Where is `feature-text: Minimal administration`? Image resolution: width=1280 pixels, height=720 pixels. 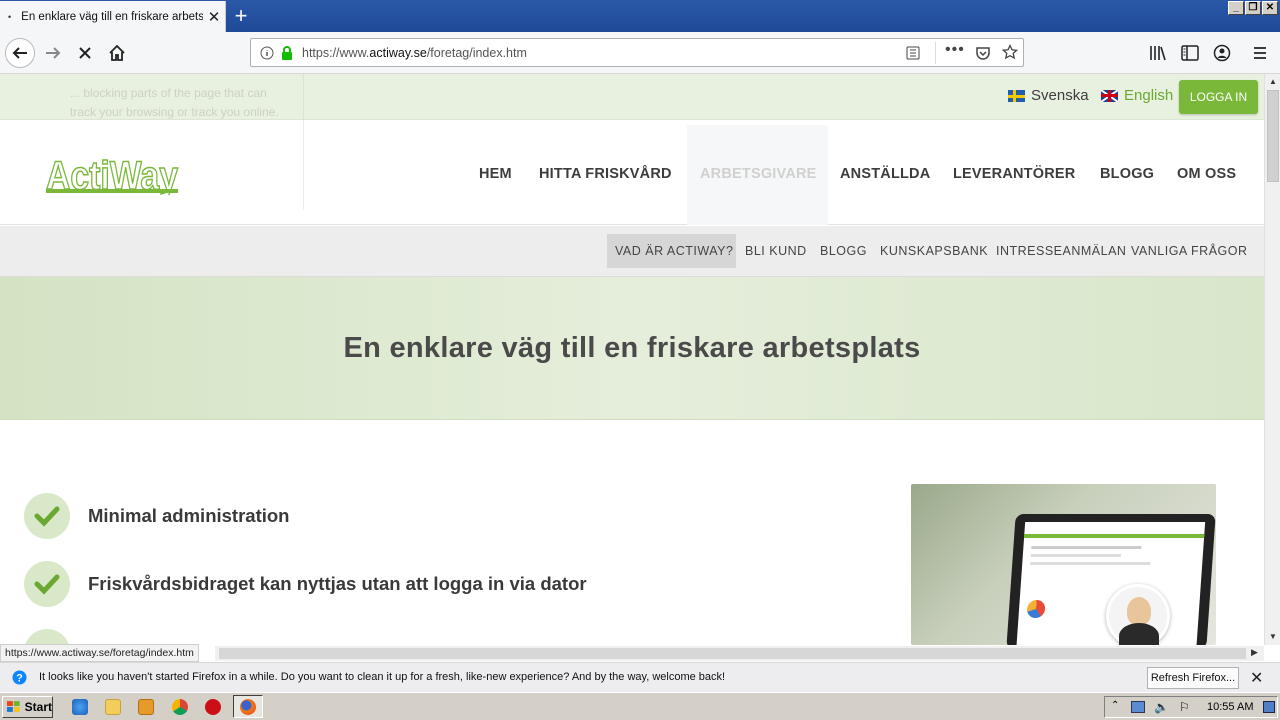 feature-text: Minimal administration is located at coordinates (189, 515).